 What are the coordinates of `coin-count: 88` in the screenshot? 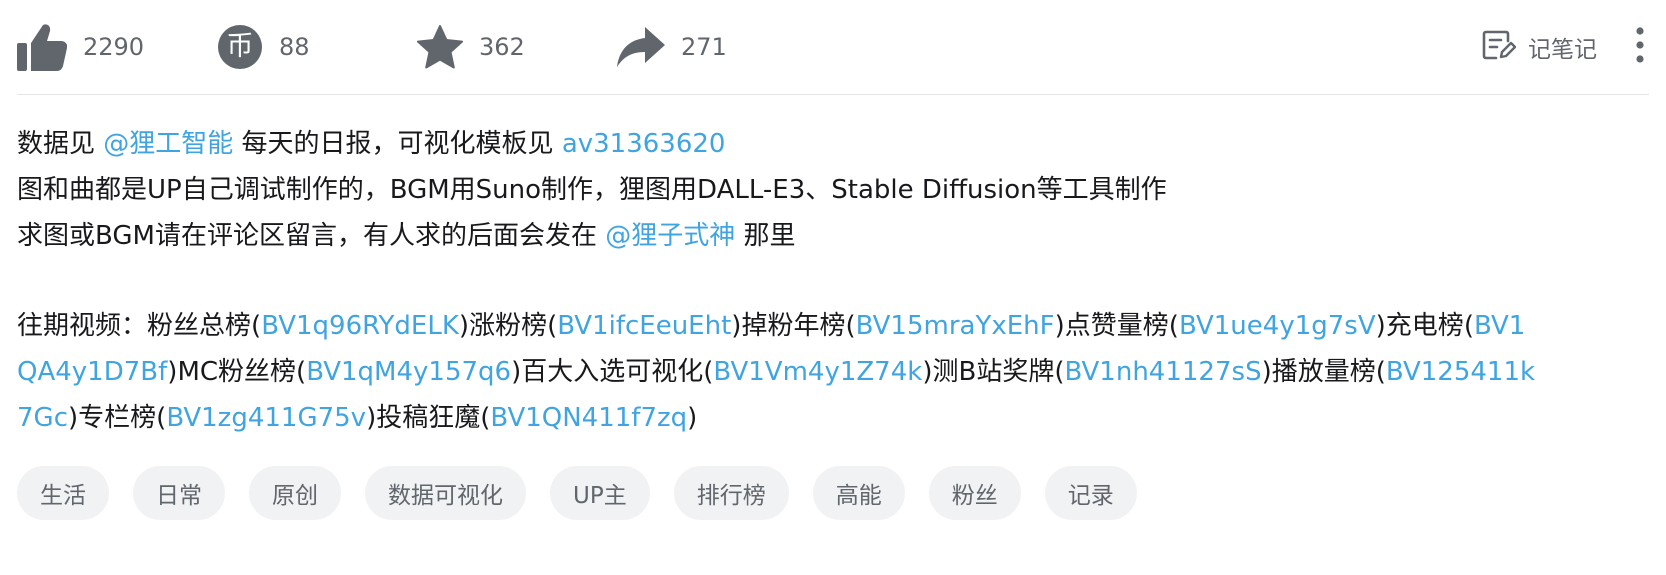 It's located at (294, 47).